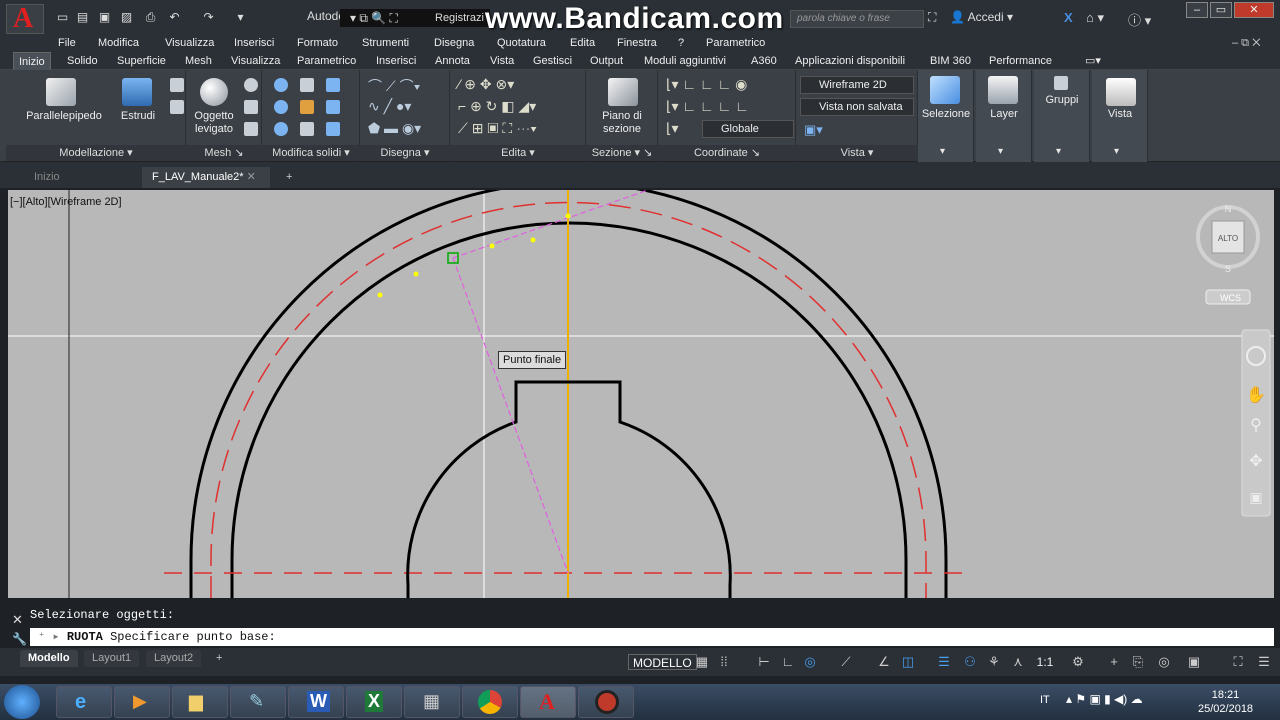  I want to click on polar-icon: ◎, so click(810, 662).